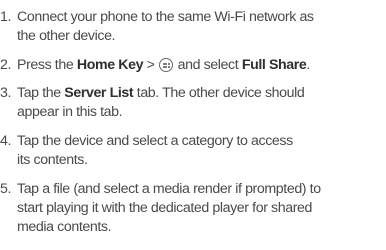  Describe the element at coordinates (52, 160) in the screenshot. I see `step-line: its contents.` at that location.